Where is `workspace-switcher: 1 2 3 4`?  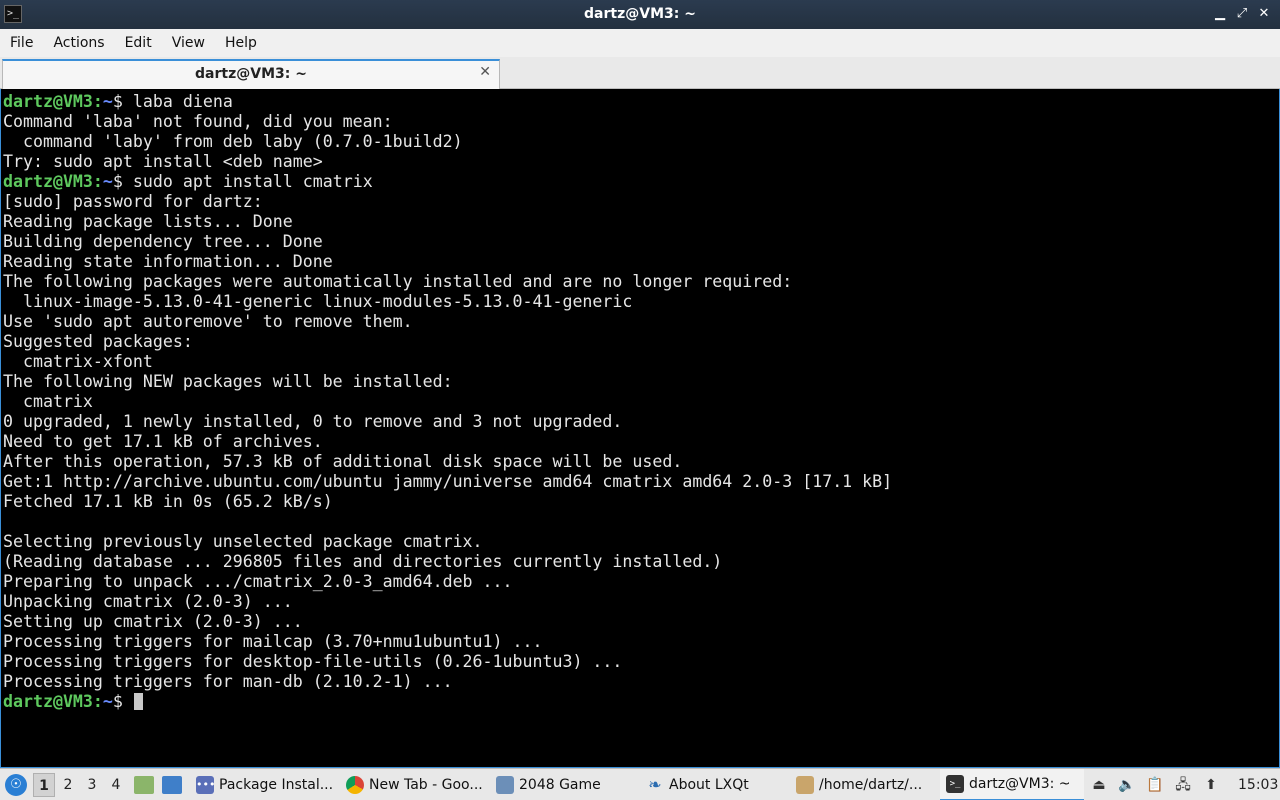
workspace-switcher: 1 2 3 4 is located at coordinates (80, 784).